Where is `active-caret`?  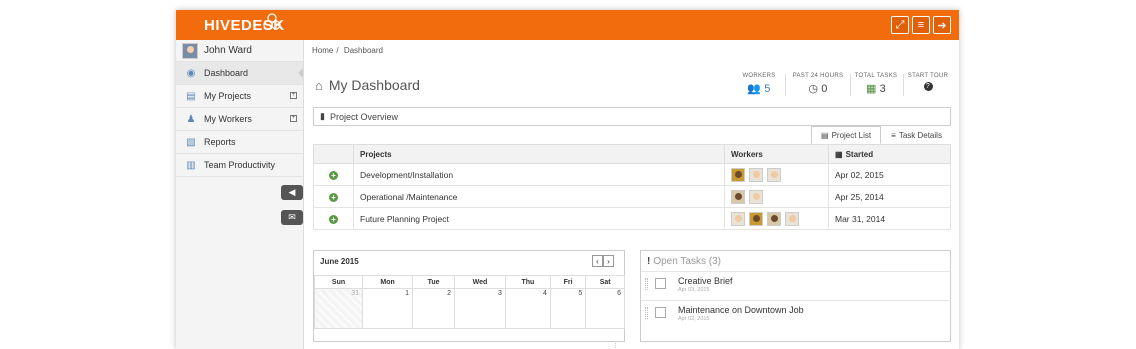
active-caret is located at coordinates (300, 73).